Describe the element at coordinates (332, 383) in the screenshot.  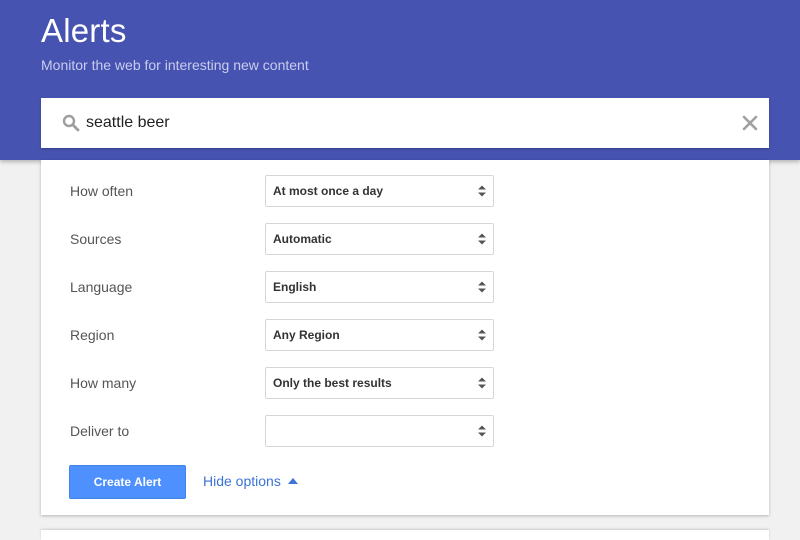
I see `how-many-value: Only the best results` at that location.